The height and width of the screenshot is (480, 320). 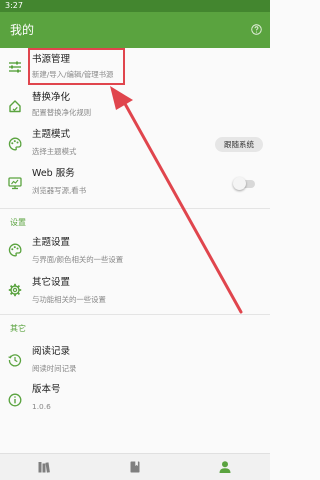 What do you see at coordinates (15, 400) in the screenshot?
I see `info-icon` at bounding box center [15, 400].